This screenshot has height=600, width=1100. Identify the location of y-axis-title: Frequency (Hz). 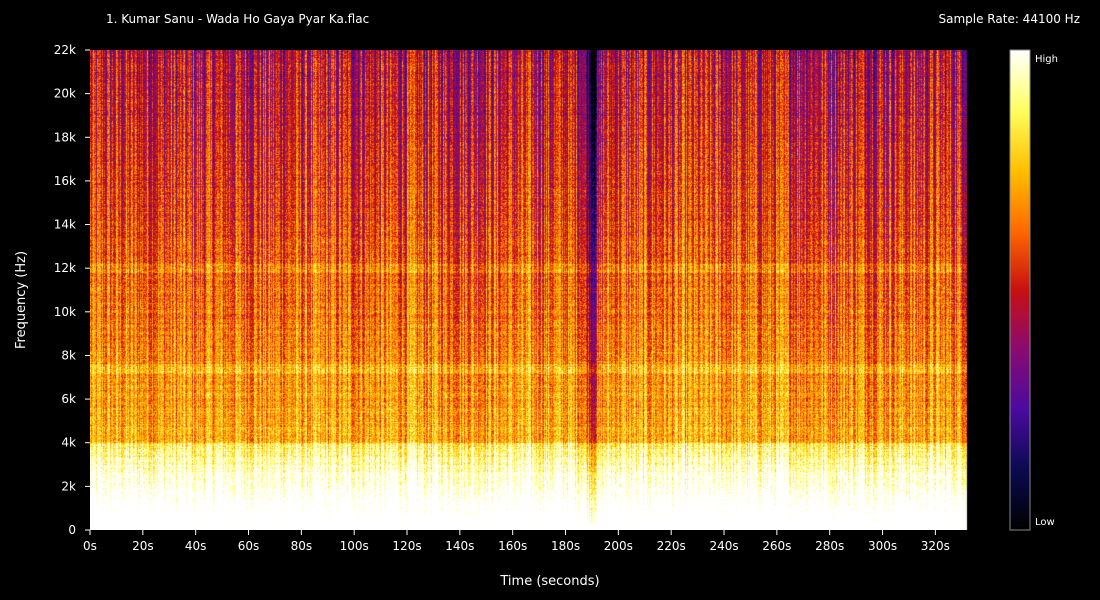
(21, 300).